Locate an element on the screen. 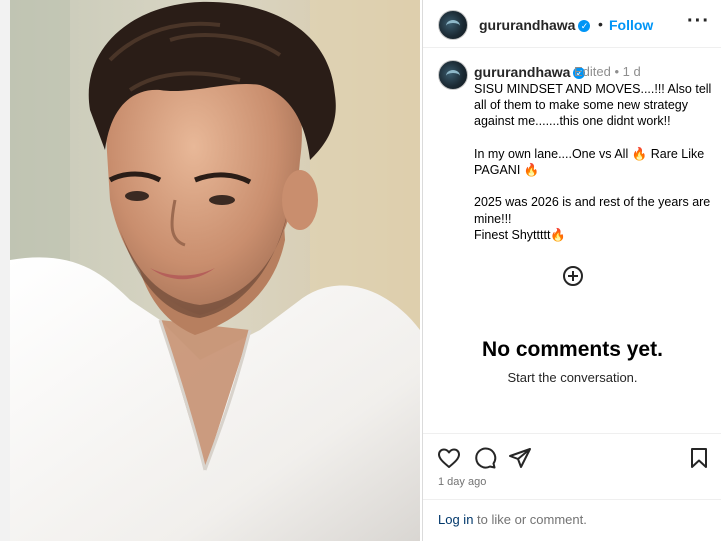 The height and width of the screenshot is (541, 721). caption-avatar is located at coordinates (453, 75).